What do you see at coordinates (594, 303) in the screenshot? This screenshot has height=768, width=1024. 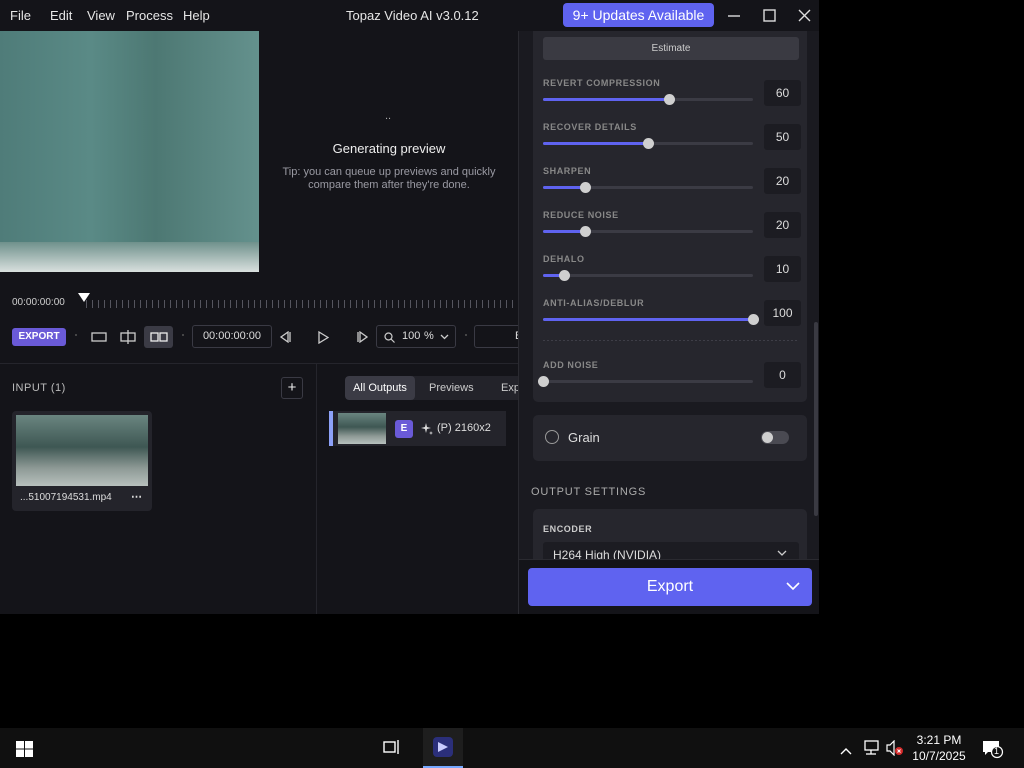 I see `slider-label: ANTI-ALIAS/DEBLUR` at bounding box center [594, 303].